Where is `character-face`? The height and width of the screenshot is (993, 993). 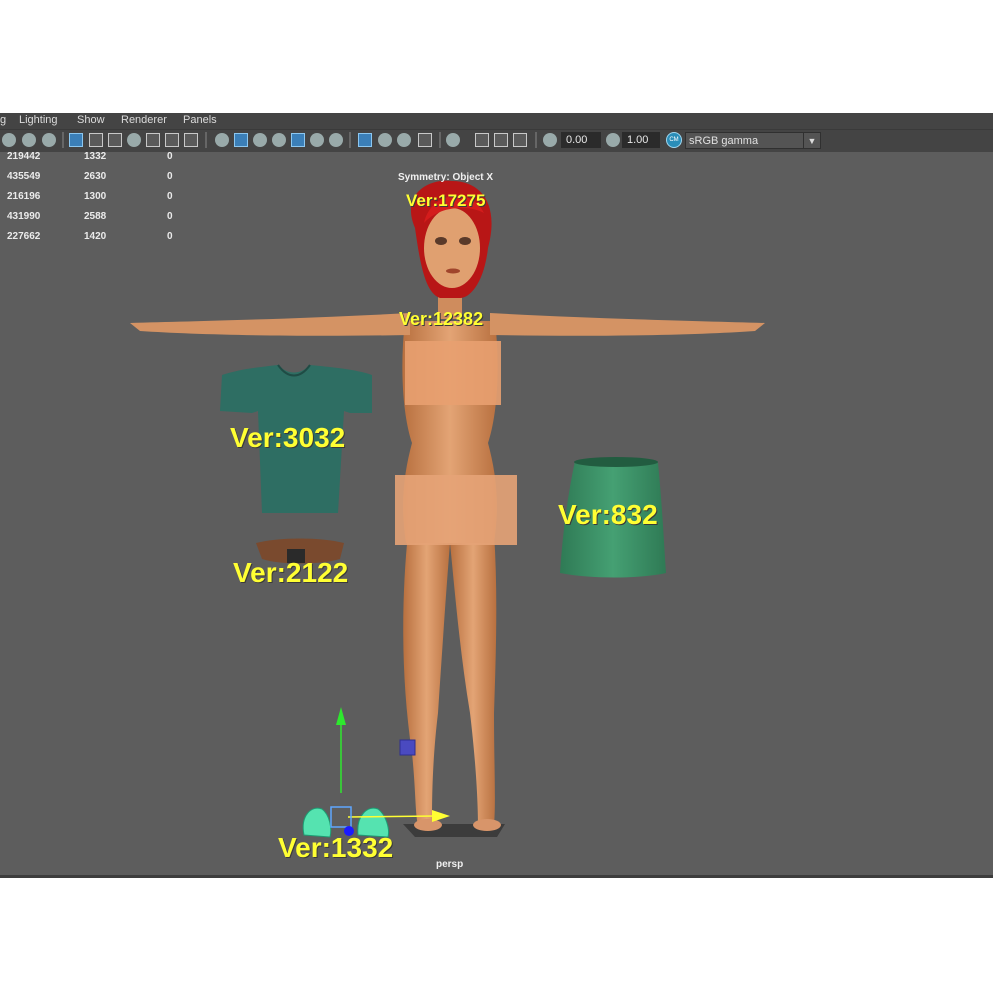
character-face is located at coordinates (452, 248).